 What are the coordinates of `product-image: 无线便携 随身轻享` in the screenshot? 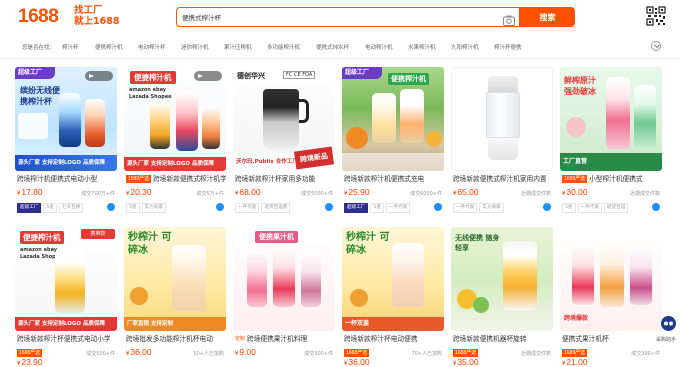 It's located at (502, 279).